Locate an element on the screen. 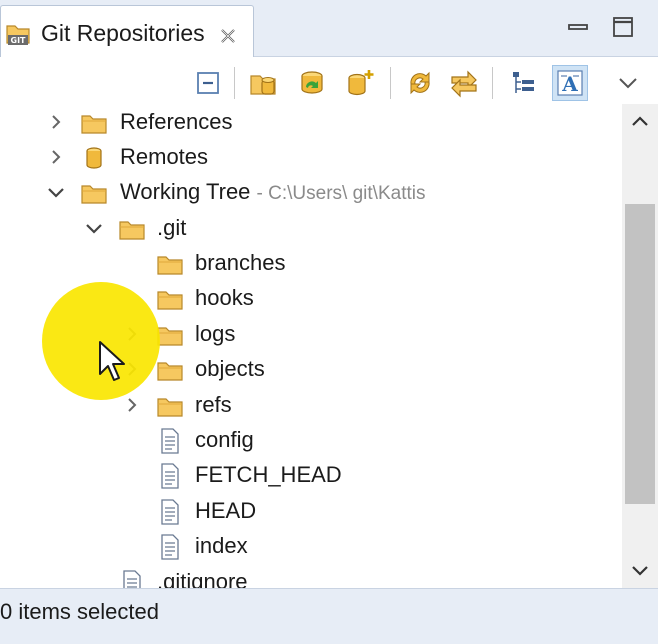 Image resolution: width=658 pixels, height=644 pixels. tree-item-label: index is located at coordinates (221, 545).